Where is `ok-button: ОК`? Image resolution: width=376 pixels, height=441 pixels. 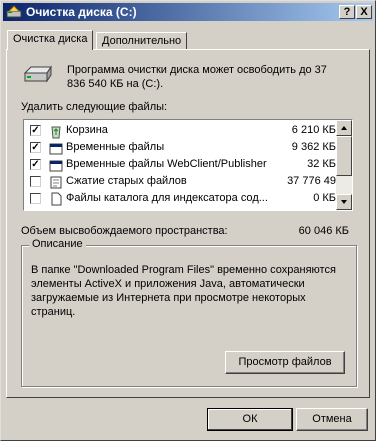 ok-button: ОК is located at coordinates (250, 419).